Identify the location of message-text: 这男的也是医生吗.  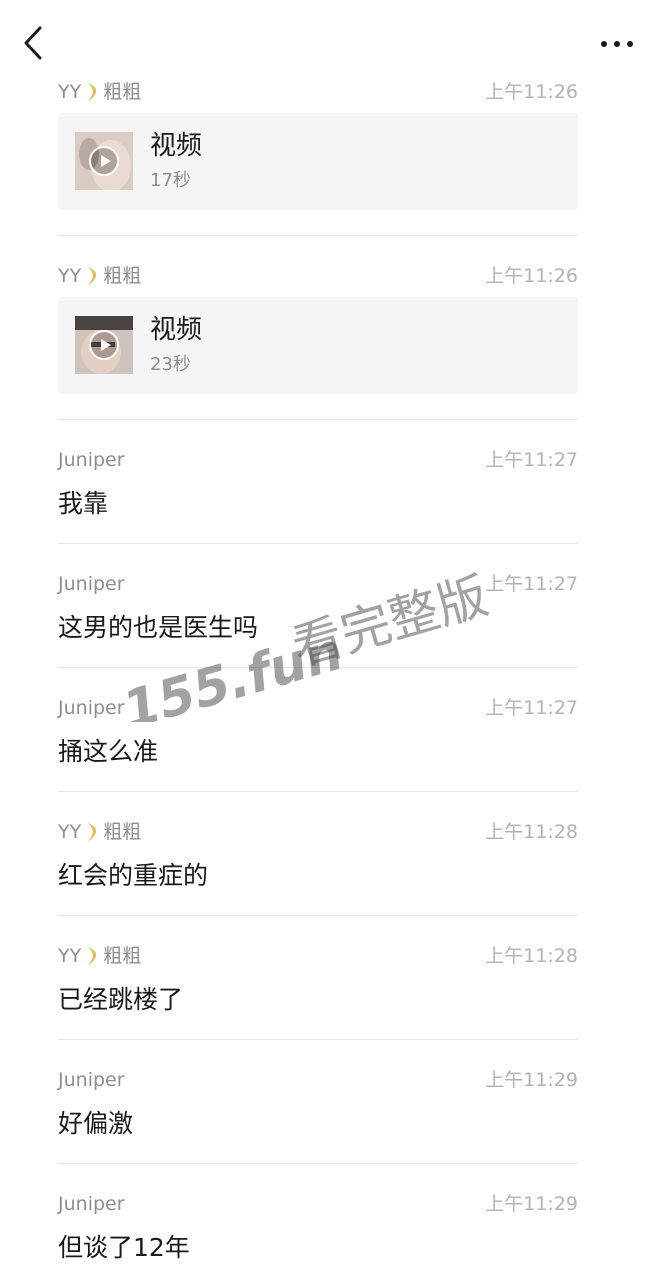
(158, 627).